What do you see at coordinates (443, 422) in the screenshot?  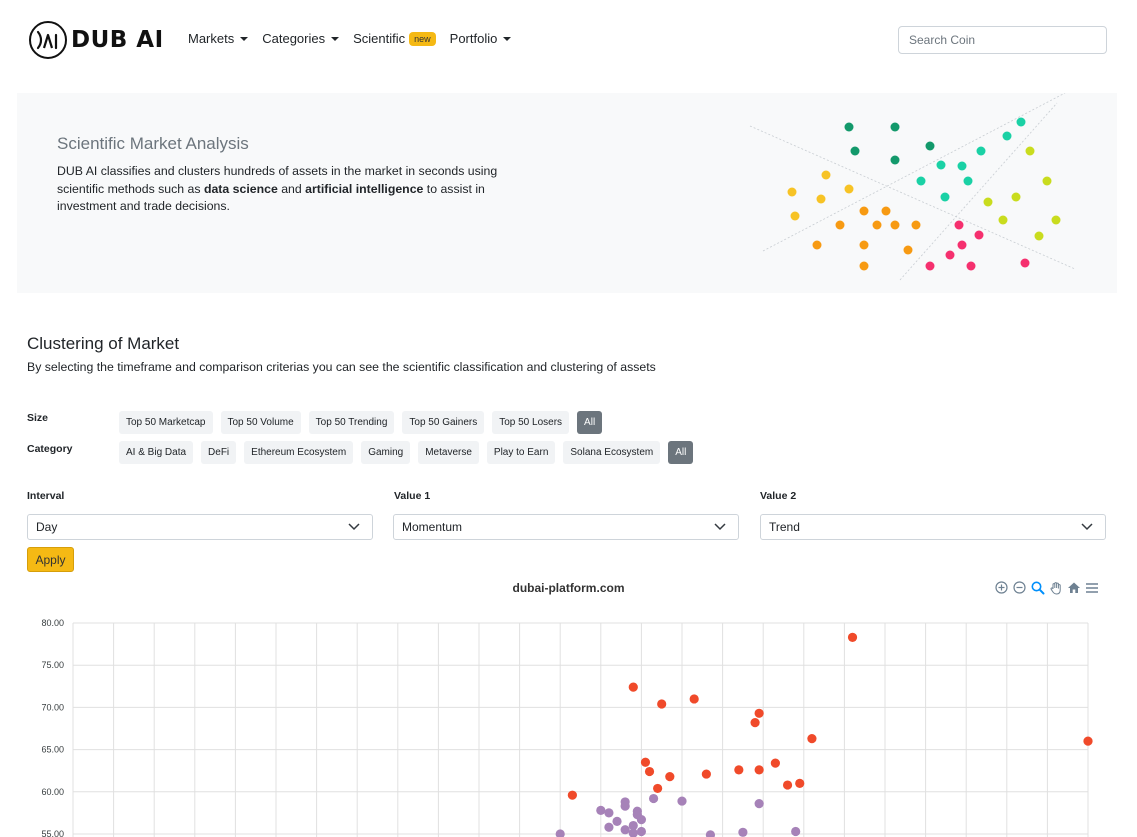 I see `size-chip: Top 50 Gainers` at bounding box center [443, 422].